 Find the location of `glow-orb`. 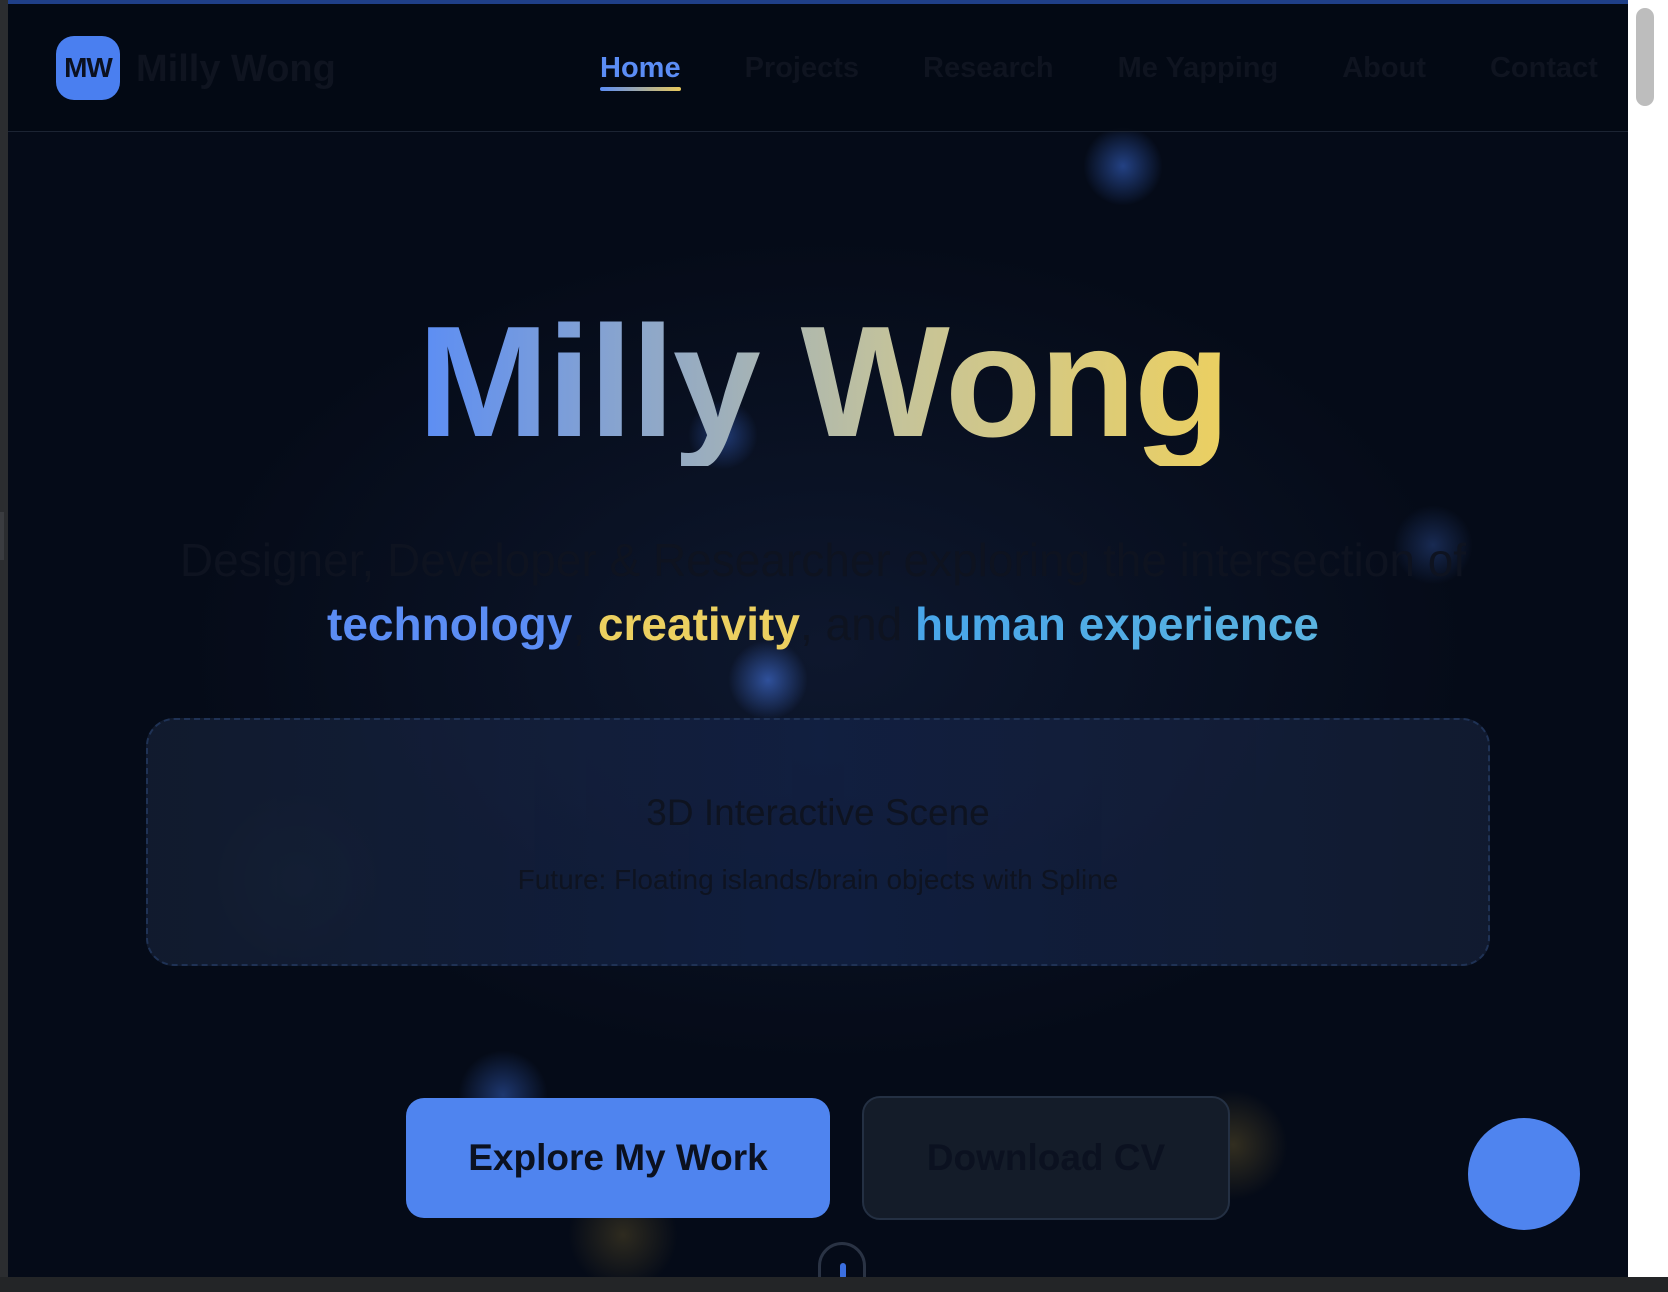

glow-orb is located at coordinates (1123, 166).